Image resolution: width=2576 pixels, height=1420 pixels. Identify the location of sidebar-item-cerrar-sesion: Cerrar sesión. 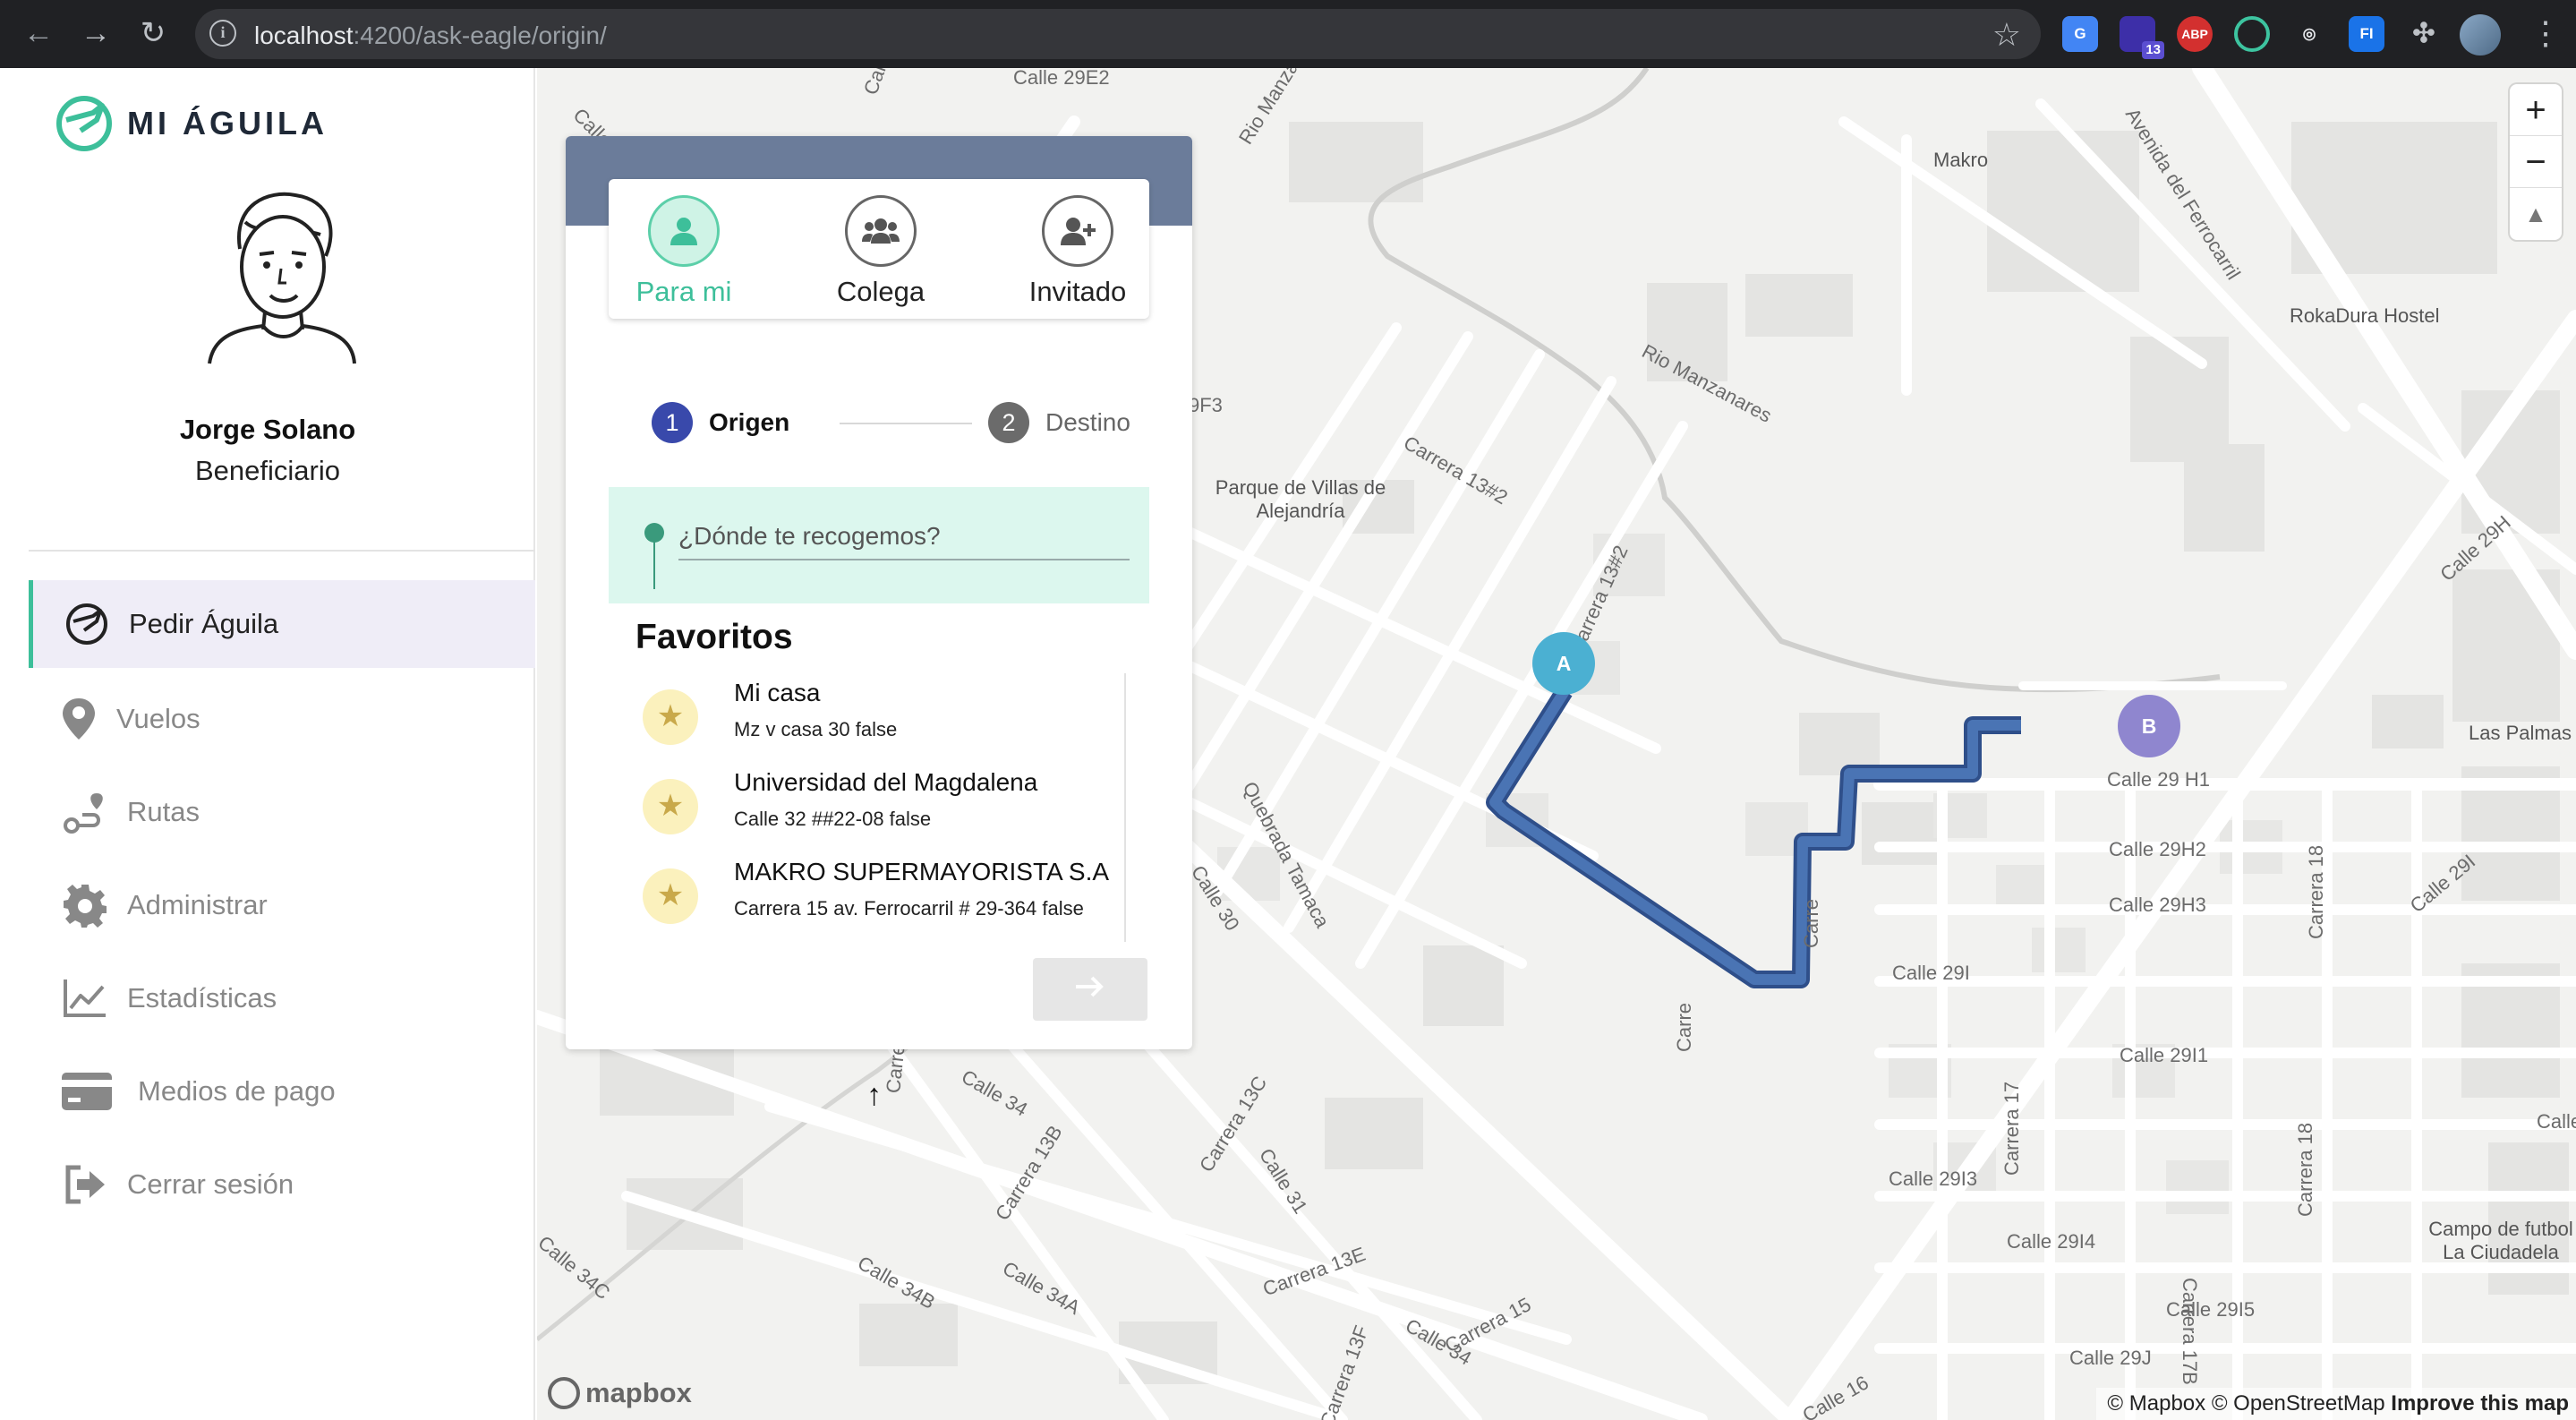
(282, 1185).